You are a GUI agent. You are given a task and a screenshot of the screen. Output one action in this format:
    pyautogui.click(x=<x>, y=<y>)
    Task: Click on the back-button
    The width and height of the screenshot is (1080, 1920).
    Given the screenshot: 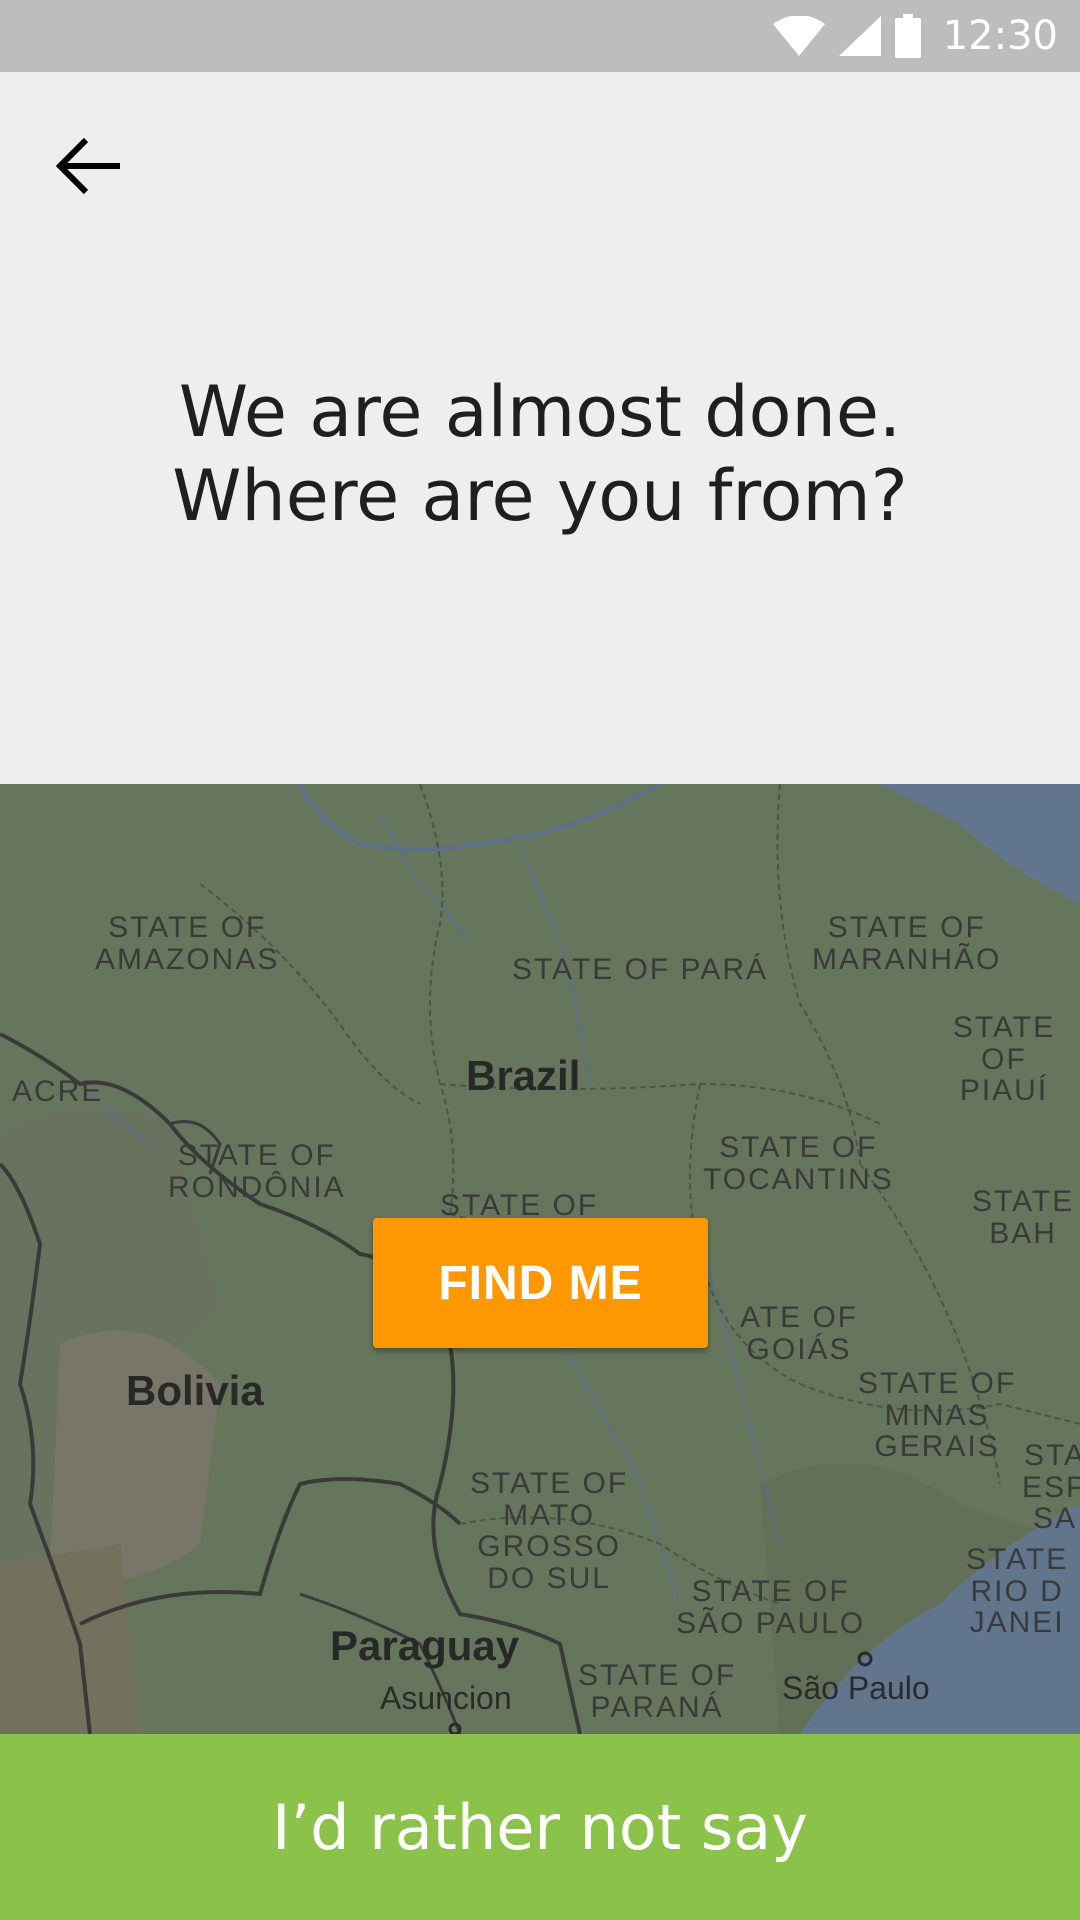 What is the action you would take?
    pyautogui.click(x=88, y=166)
    